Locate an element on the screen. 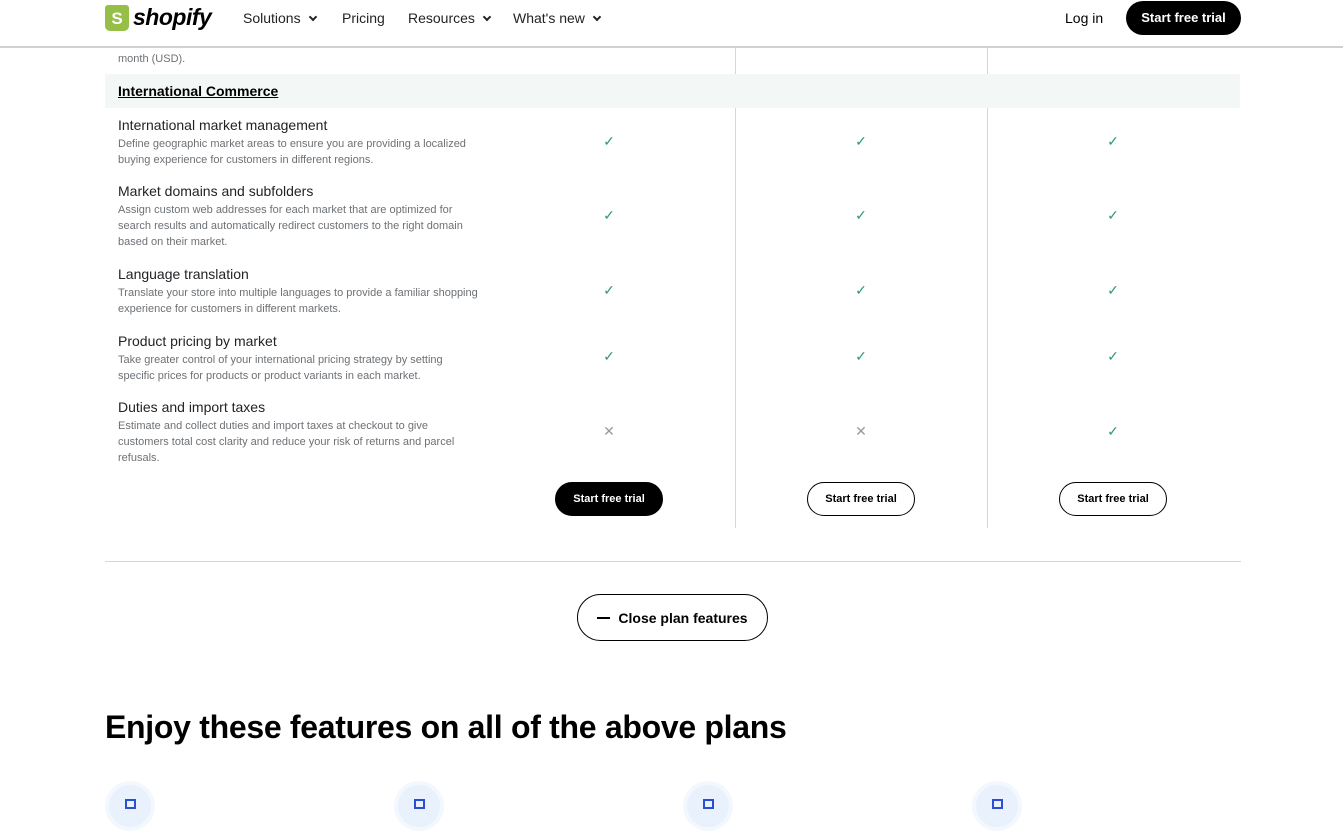 The height and width of the screenshot is (831, 1343). shopping-bag-icon: S is located at coordinates (117, 17).